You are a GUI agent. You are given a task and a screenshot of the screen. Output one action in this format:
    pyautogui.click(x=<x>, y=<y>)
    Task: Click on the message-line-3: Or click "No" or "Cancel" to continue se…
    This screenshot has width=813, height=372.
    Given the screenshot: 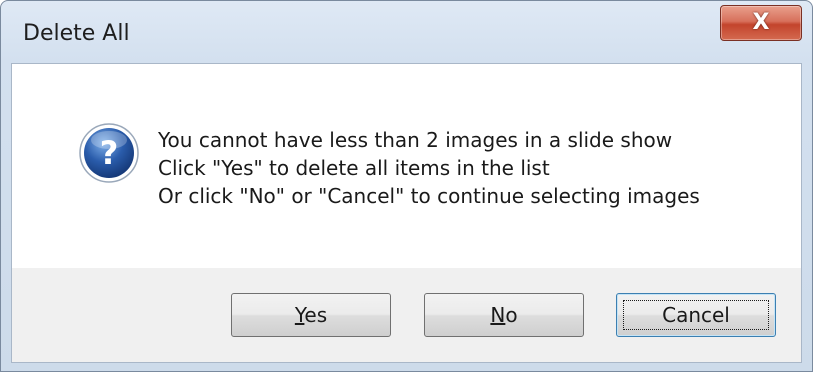 What is the action you would take?
    pyautogui.click(x=429, y=196)
    